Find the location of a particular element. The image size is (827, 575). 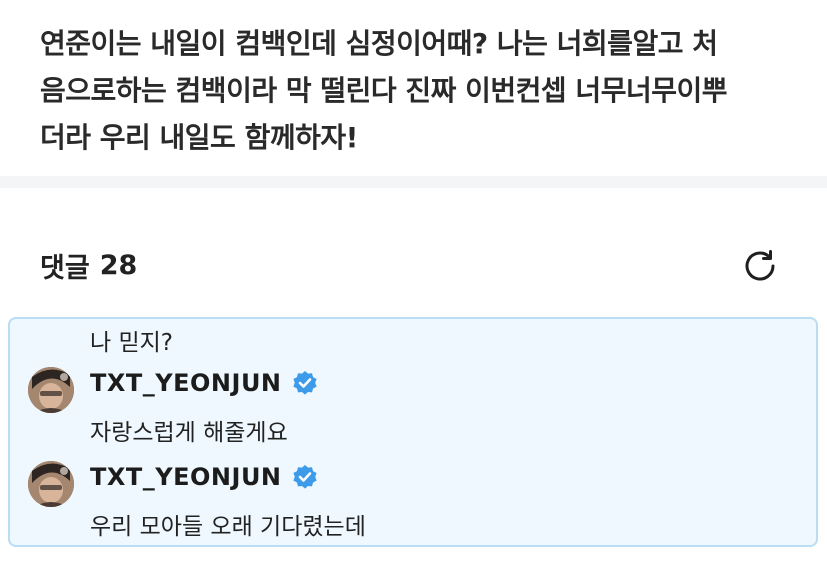

comments-count: 28 is located at coordinates (118, 265).